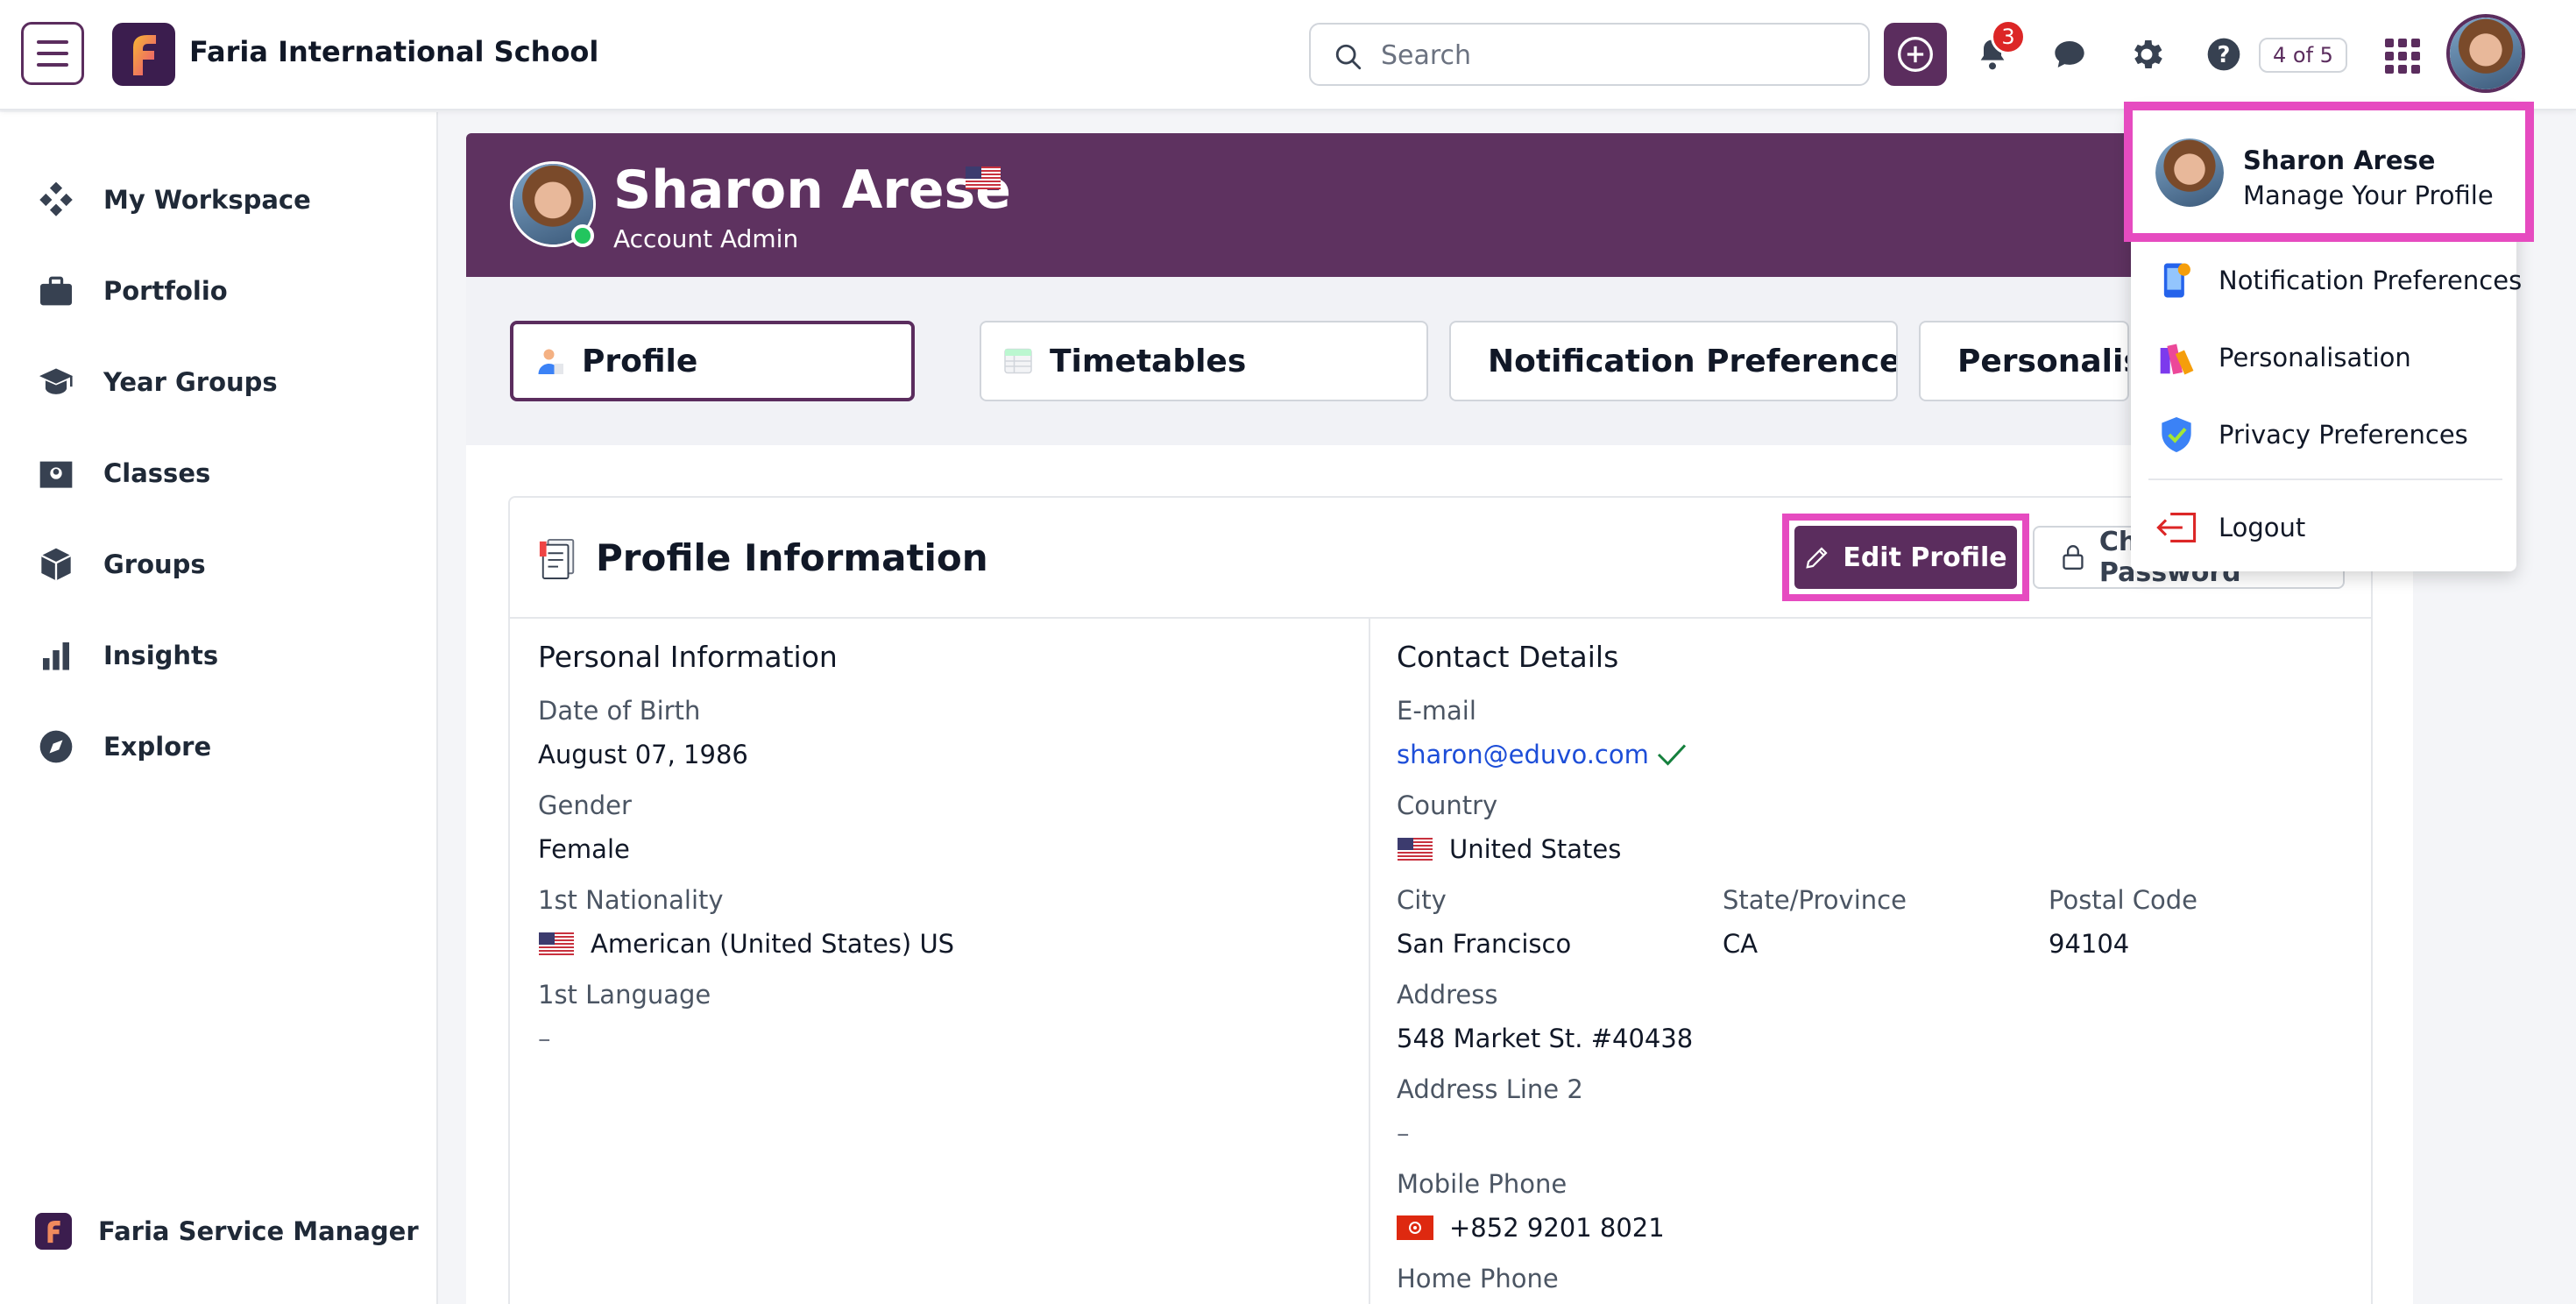  What do you see at coordinates (1509, 849) in the screenshot?
I see `country-value: United States` at bounding box center [1509, 849].